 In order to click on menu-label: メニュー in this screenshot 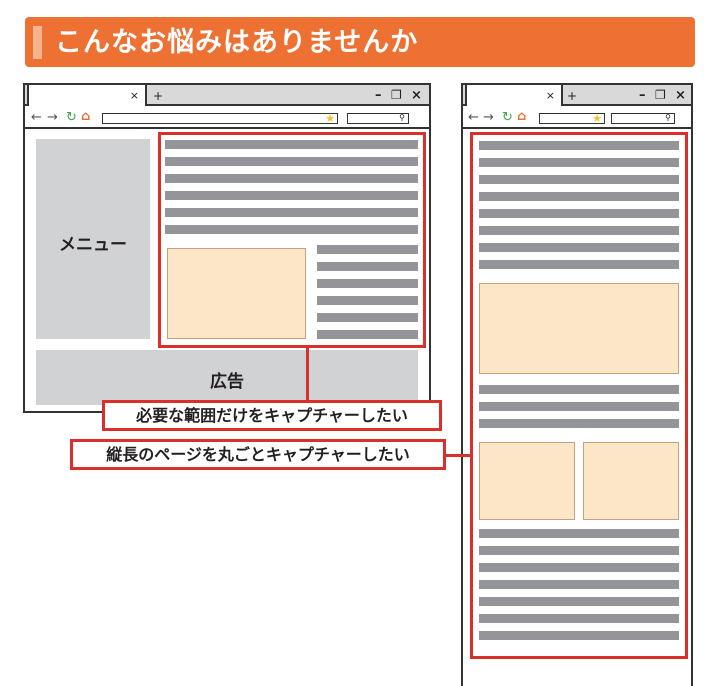, I will do `click(93, 245)`.